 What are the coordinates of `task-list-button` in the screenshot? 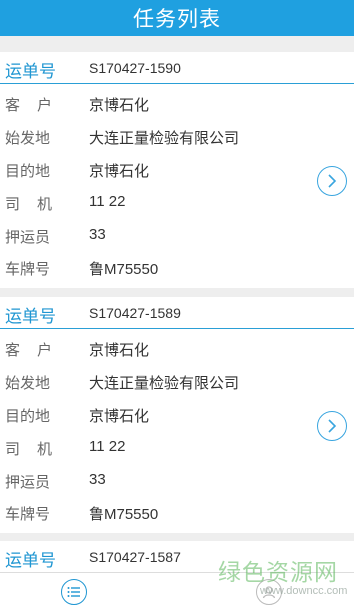 It's located at (74, 592).